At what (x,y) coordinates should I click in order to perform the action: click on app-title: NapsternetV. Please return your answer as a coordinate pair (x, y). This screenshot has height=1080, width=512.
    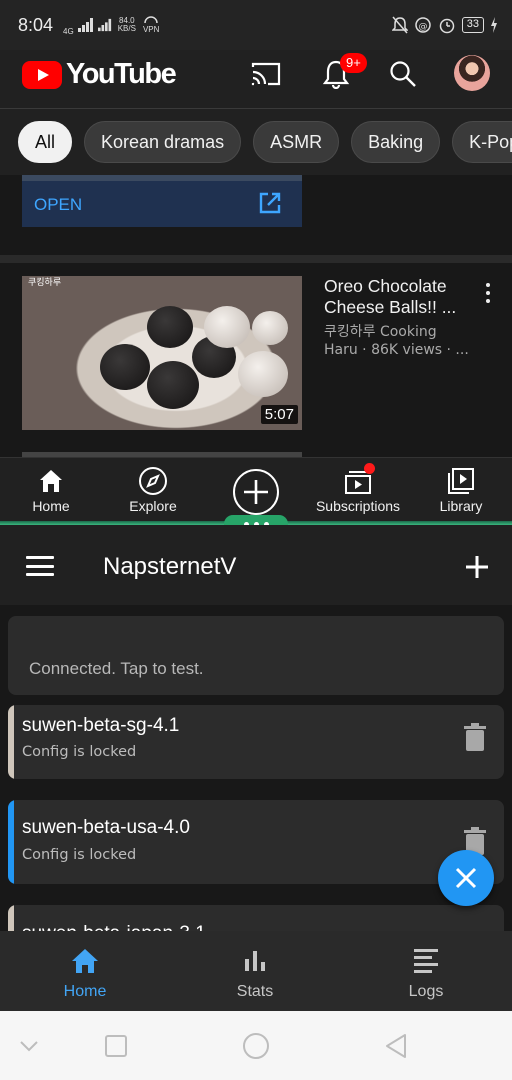
    Looking at the image, I should click on (170, 566).